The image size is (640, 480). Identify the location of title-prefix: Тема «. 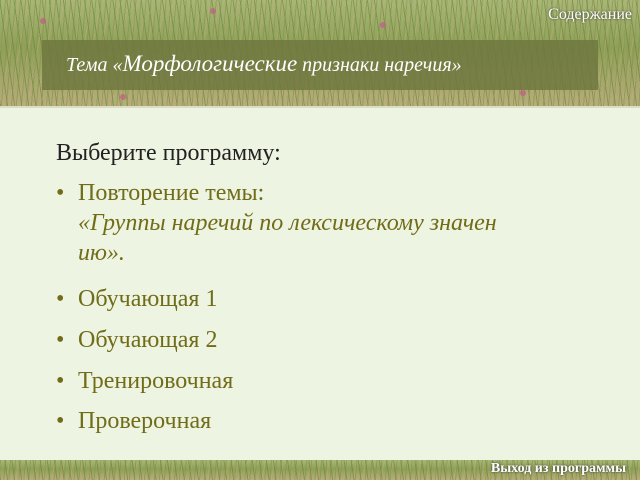
(94, 65).